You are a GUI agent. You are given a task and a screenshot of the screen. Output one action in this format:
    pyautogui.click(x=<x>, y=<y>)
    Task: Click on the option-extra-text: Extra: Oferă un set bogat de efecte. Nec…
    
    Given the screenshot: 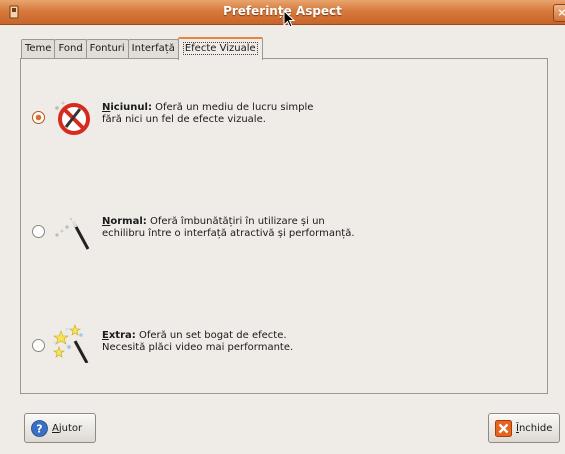 What is the action you would take?
    pyautogui.click(x=197, y=342)
    